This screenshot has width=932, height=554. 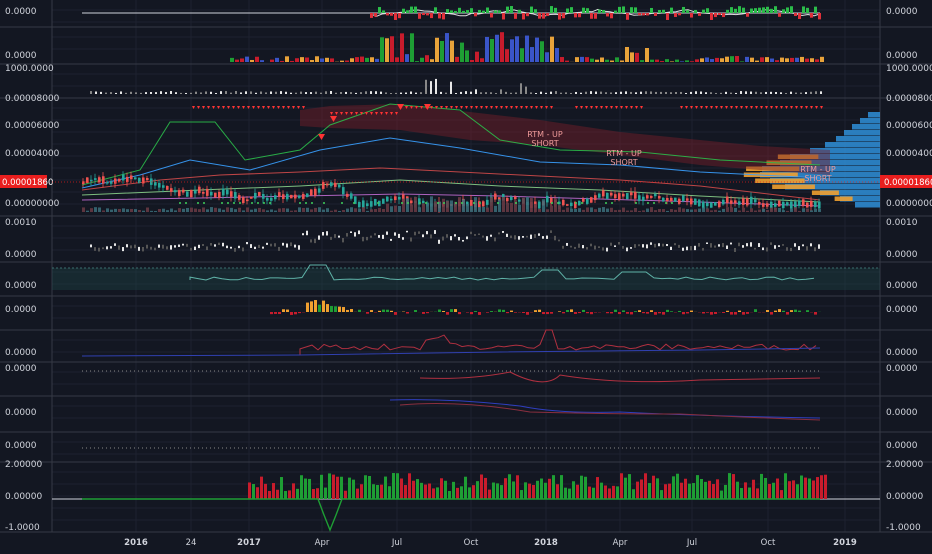 I want to click on pane-10-plot, so click(x=605, y=410).